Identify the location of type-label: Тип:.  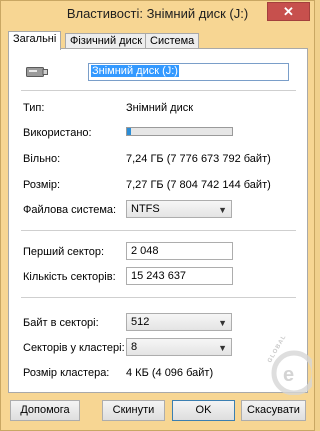
(34, 108).